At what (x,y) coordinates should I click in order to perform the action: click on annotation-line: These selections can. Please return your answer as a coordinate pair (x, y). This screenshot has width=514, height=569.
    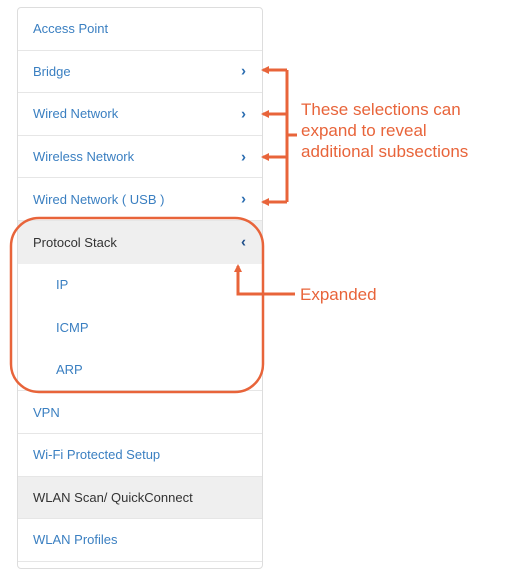
    Looking at the image, I should click on (381, 109).